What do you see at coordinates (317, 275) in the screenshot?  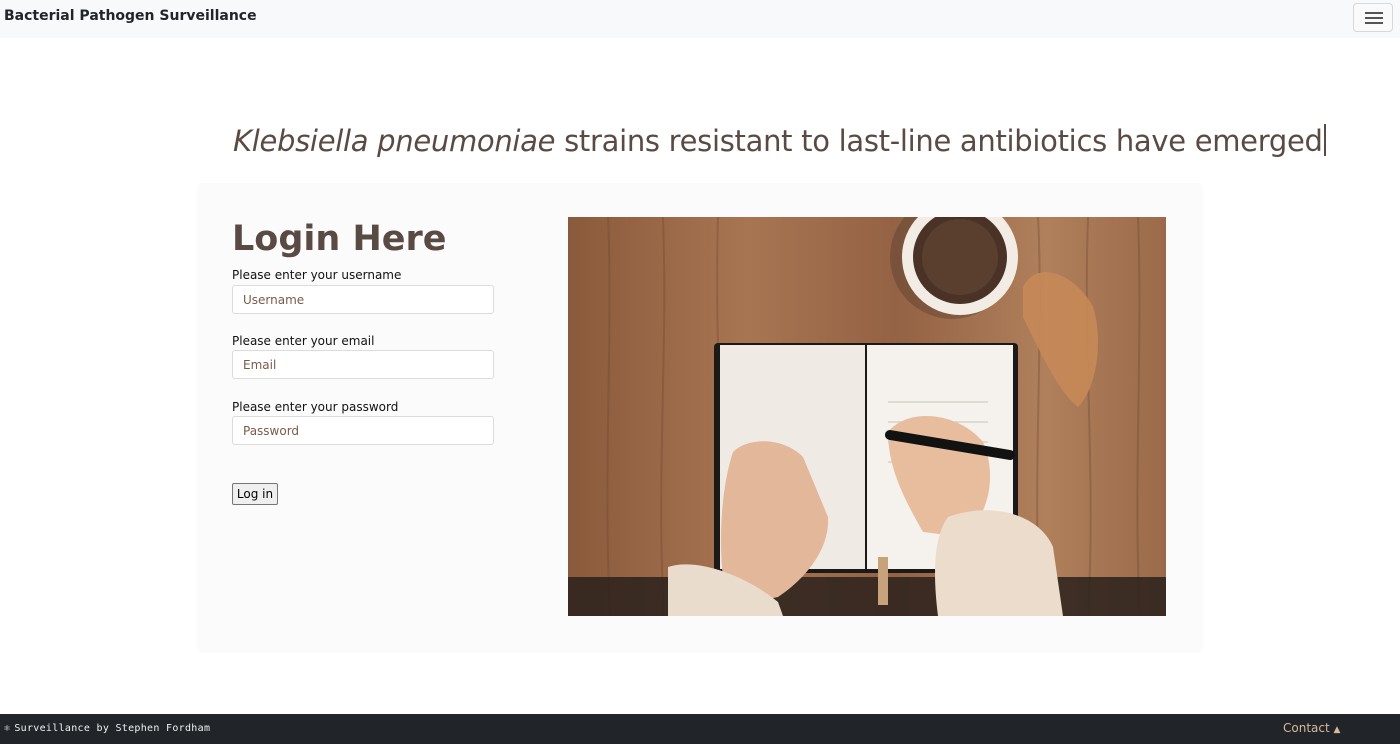 I see `username-label: Please enter your username` at bounding box center [317, 275].